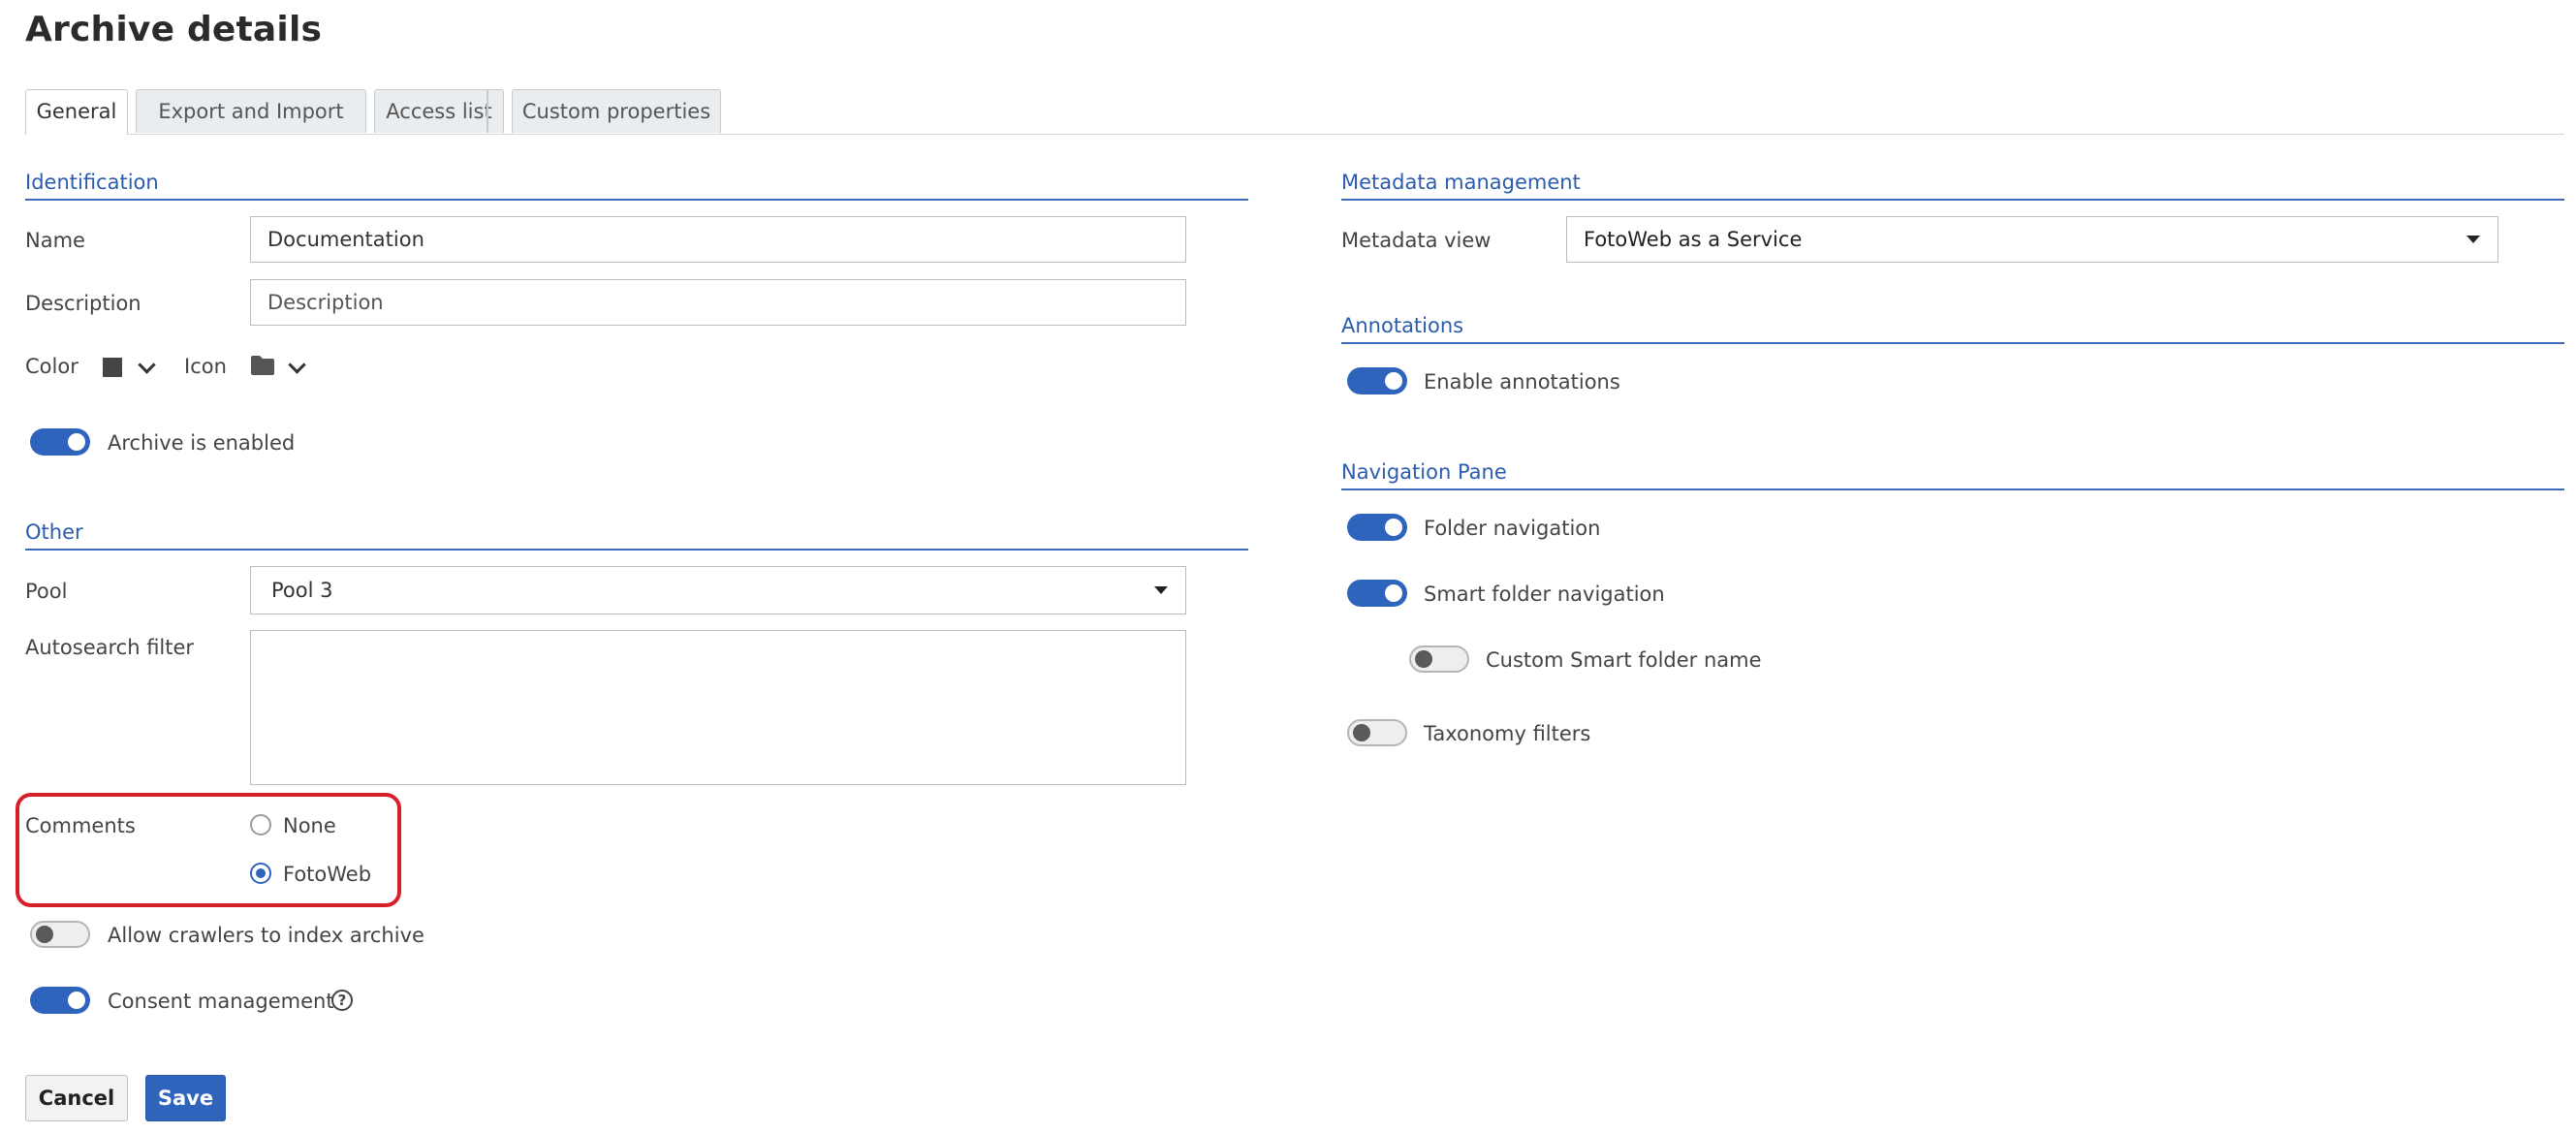  Describe the element at coordinates (616, 111) in the screenshot. I see `tab-custom-properties: Custom properties` at that location.